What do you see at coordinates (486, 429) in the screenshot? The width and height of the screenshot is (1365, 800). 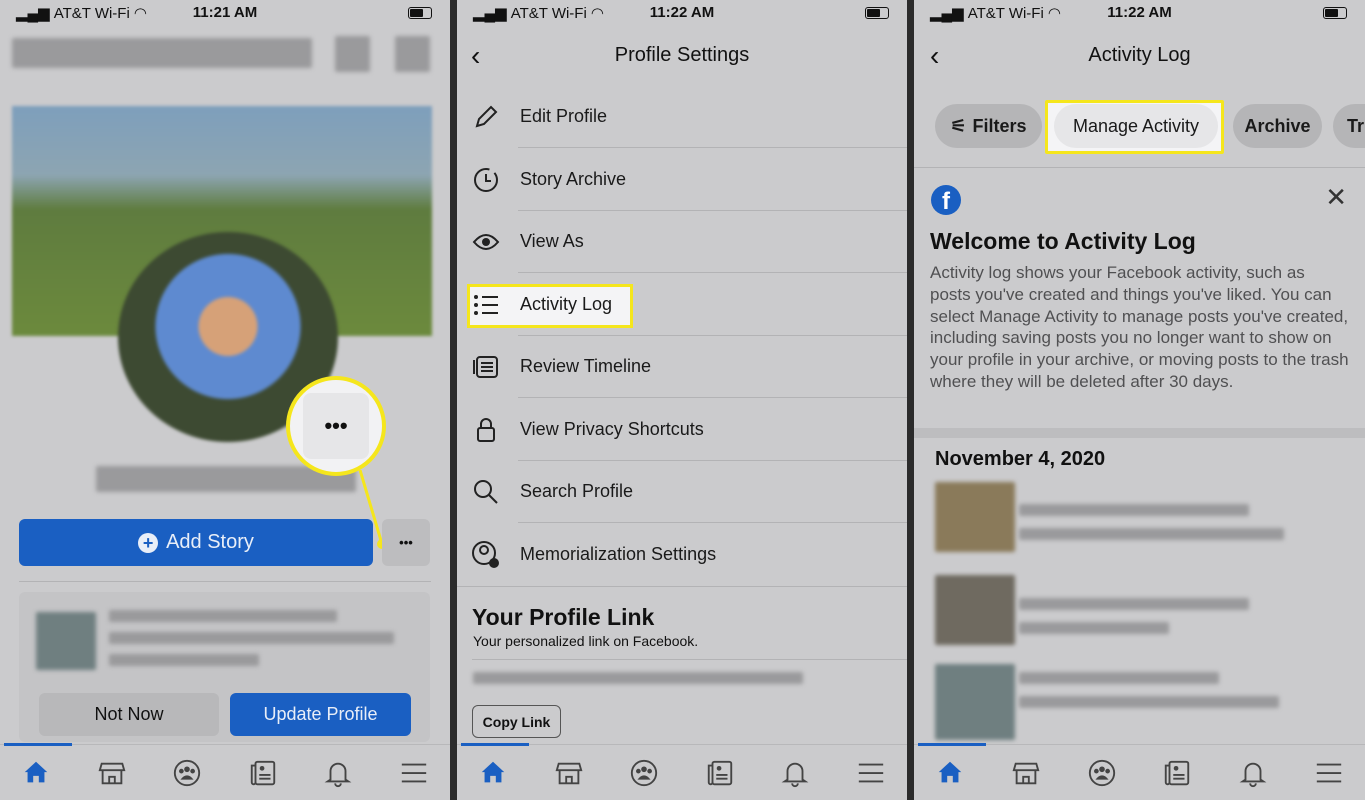 I see `lock-icon` at bounding box center [486, 429].